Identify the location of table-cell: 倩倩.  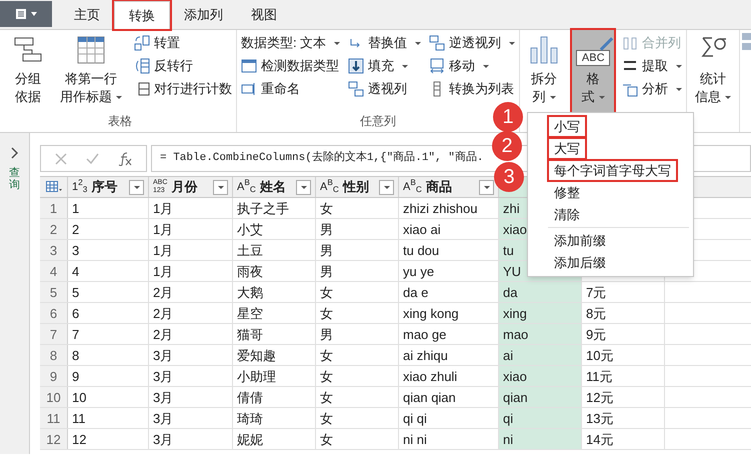
(274, 397).